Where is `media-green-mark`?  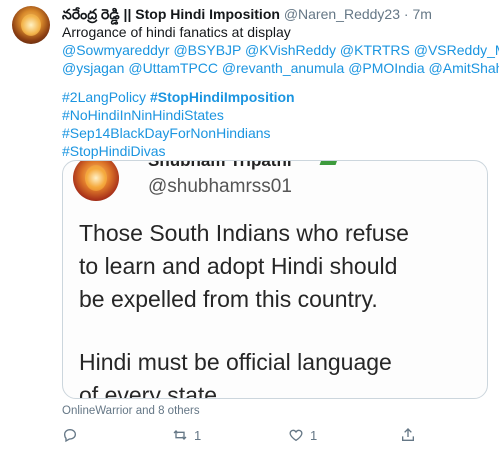 media-green-mark is located at coordinates (329, 163).